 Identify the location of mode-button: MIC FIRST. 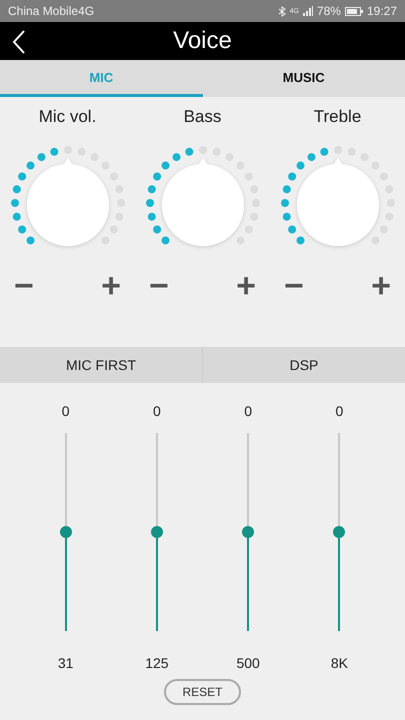
(101, 365).